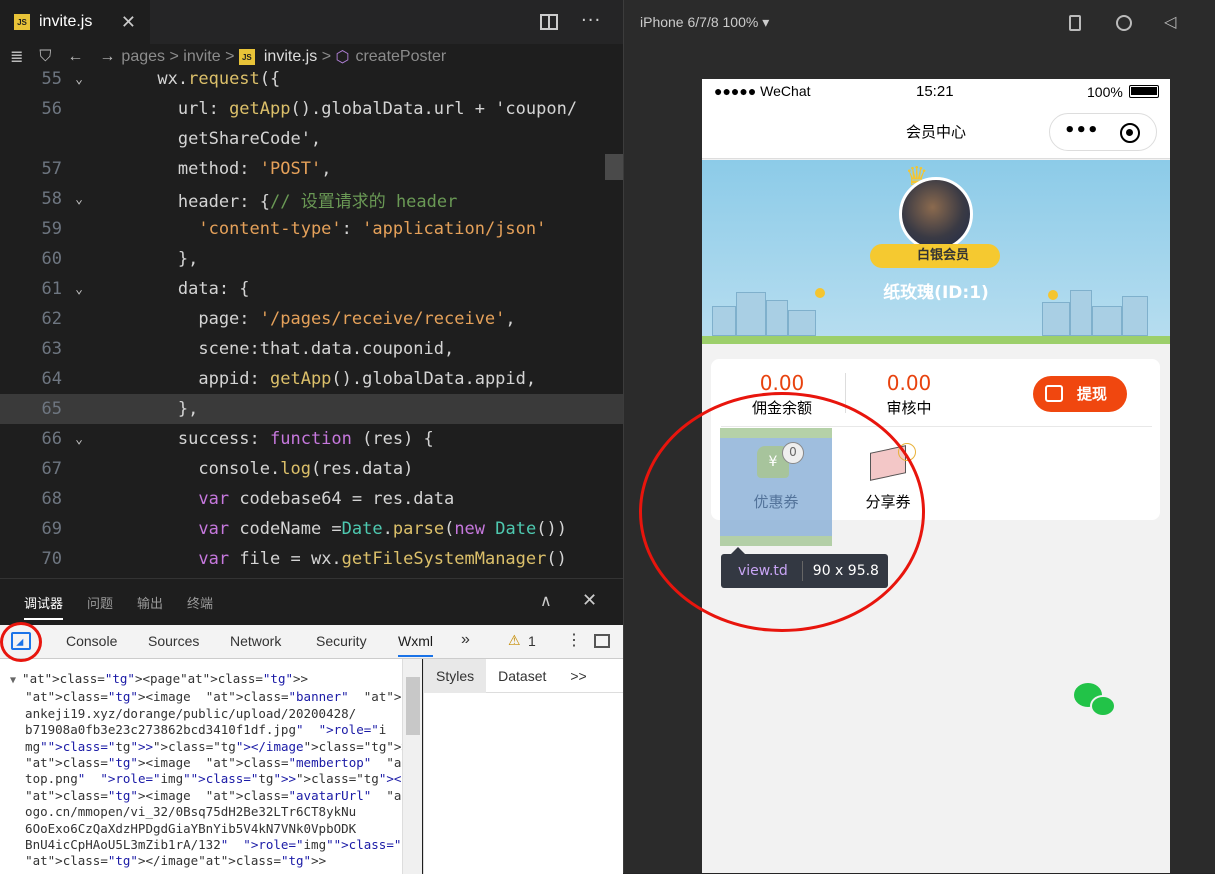 The image size is (1215, 874). What do you see at coordinates (311, 409) in the screenshot?
I see `code-line: 65 },` at bounding box center [311, 409].